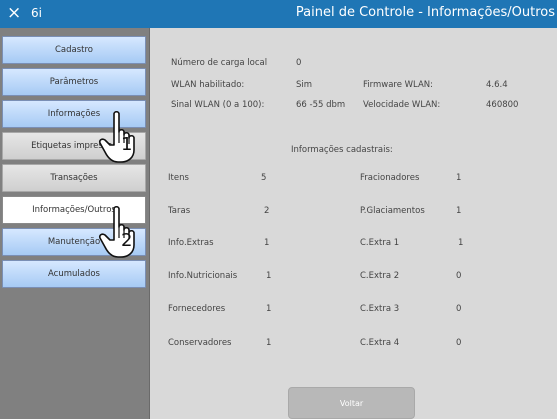  I want to click on wlan-enabled-label: WLAN habilitado:, so click(208, 85).